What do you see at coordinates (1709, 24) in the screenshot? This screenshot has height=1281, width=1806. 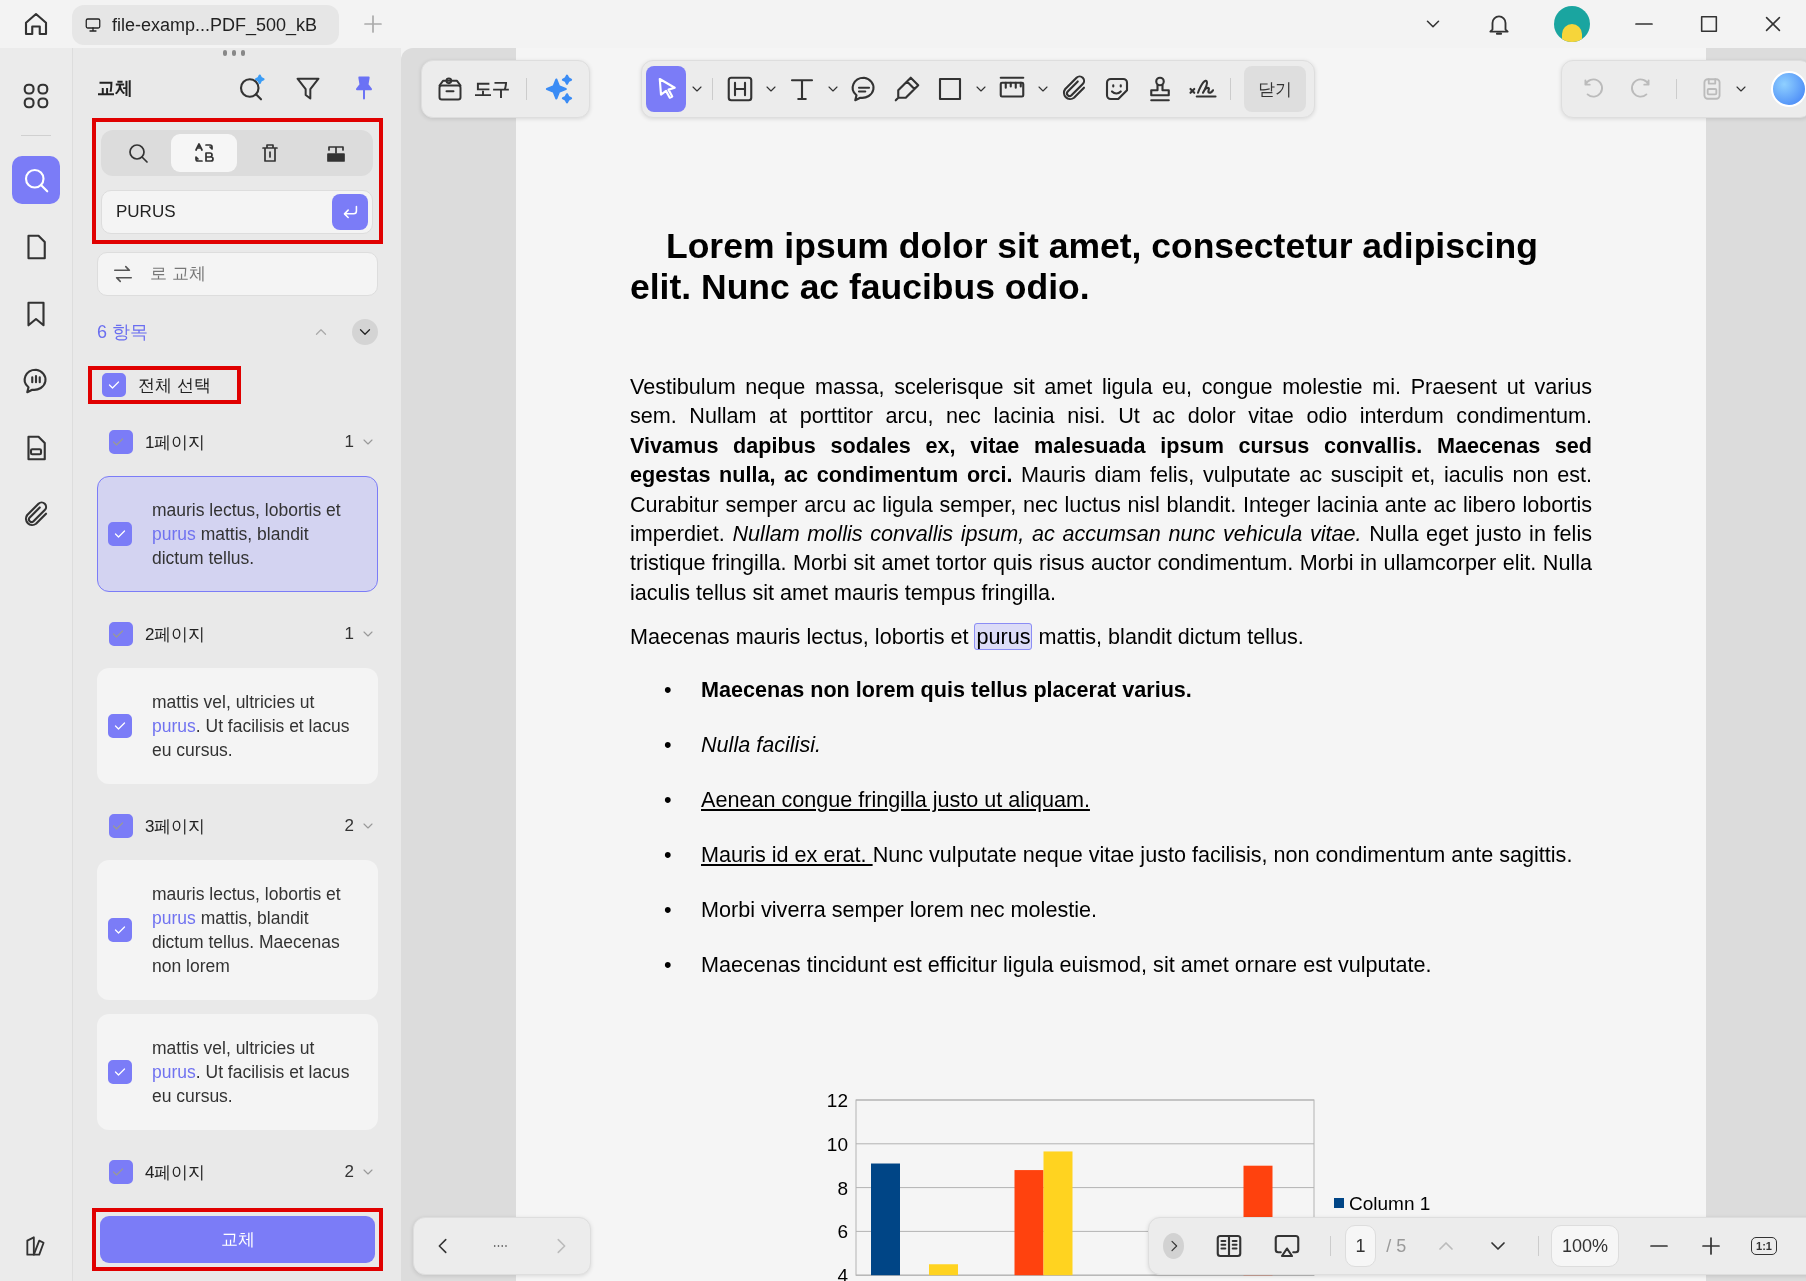 I see `maximize-icon` at bounding box center [1709, 24].